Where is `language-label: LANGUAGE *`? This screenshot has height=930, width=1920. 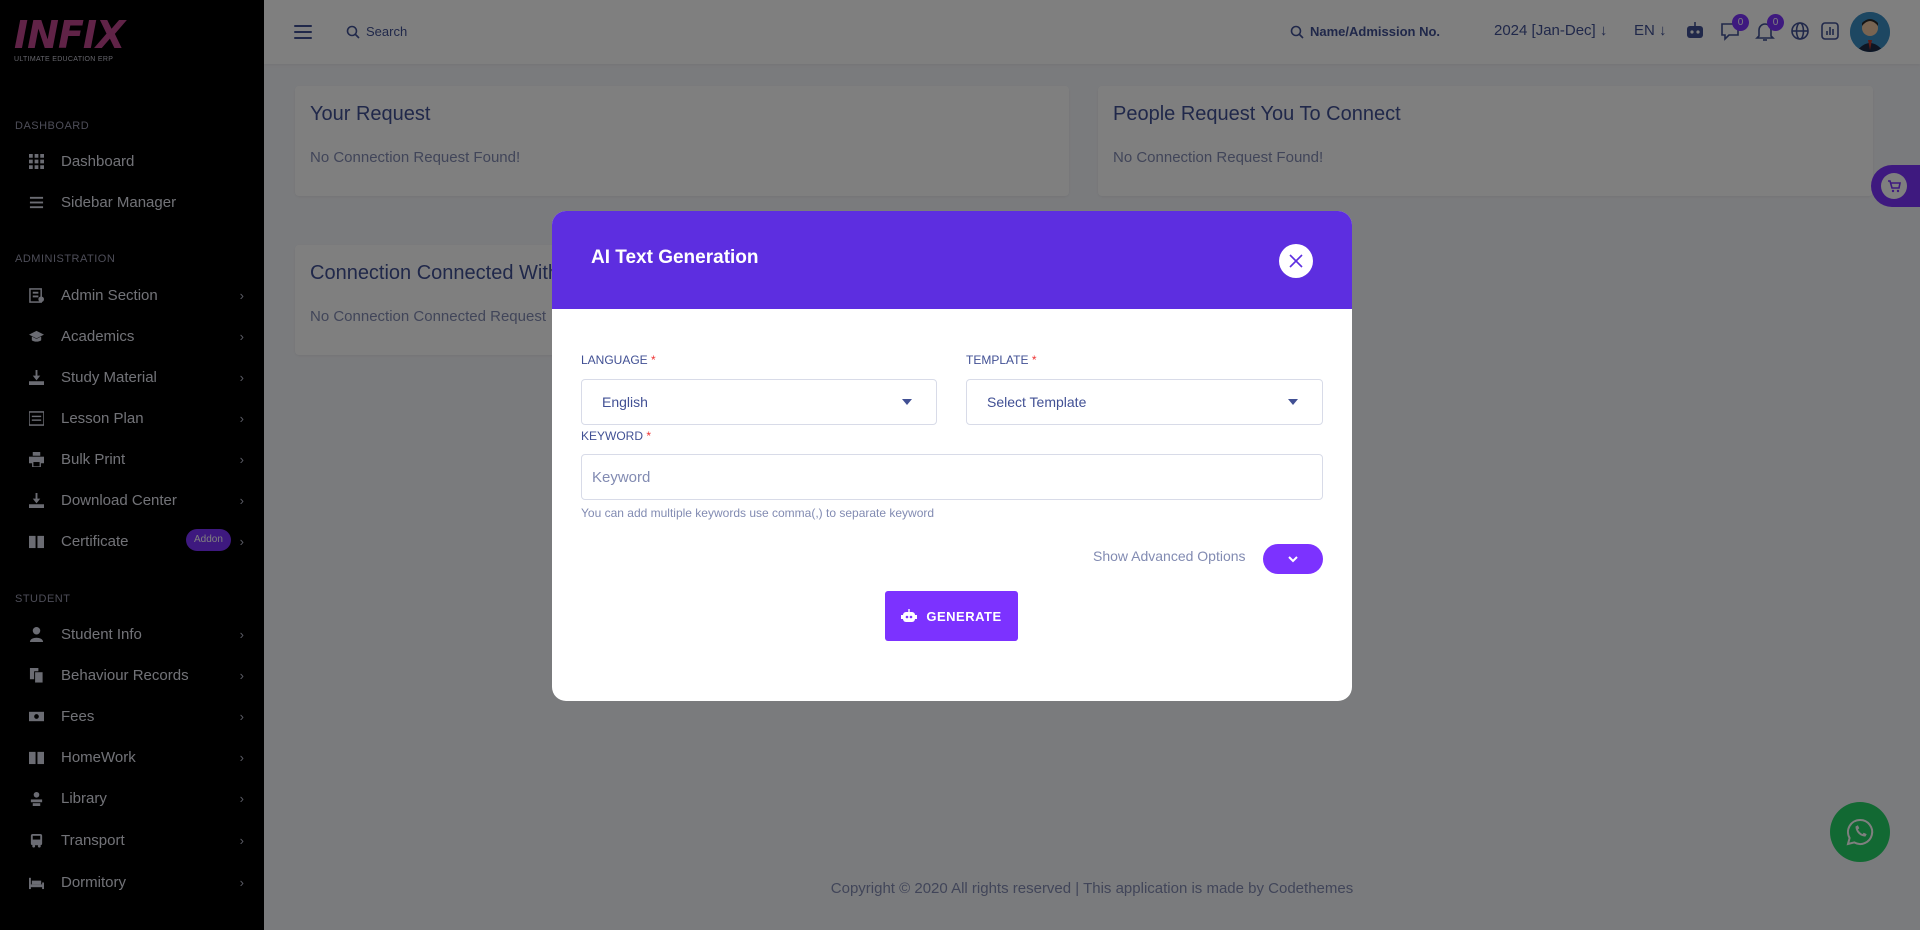
language-label: LANGUAGE * is located at coordinates (618, 360).